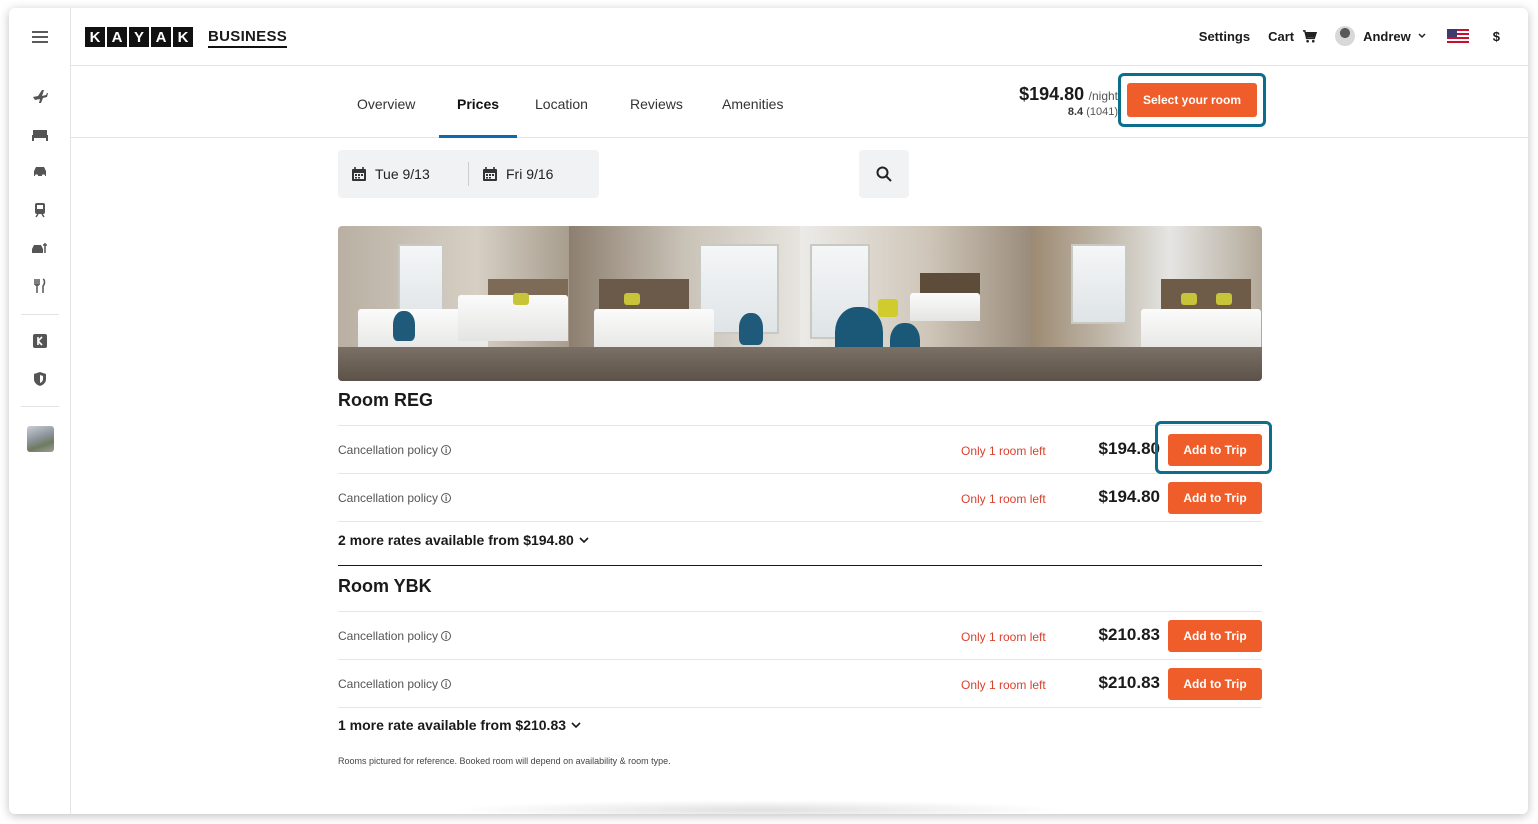 This screenshot has height=824, width=1538. What do you see at coordinates (759, 807) in the screenshot?
I see `scroll-shadow` at bounding box center [759, 807].